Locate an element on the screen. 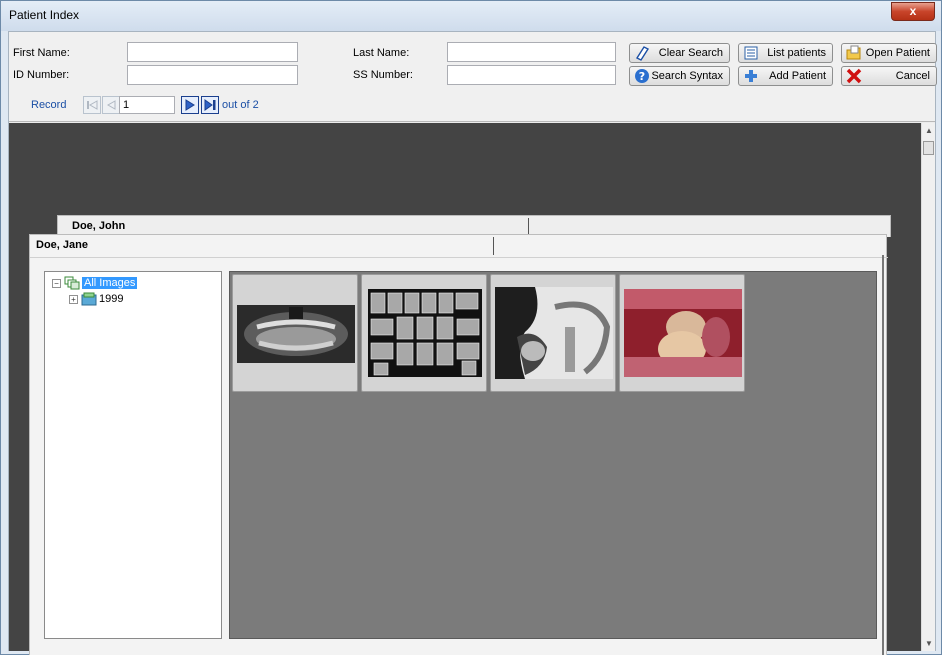  thumbnail-full-mouth-series is located at coordinates (424, 333).